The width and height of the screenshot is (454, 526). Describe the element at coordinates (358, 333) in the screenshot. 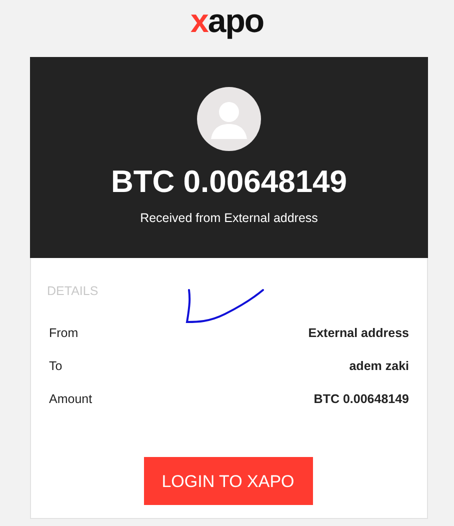

I see `detail-value: External address` at that location.